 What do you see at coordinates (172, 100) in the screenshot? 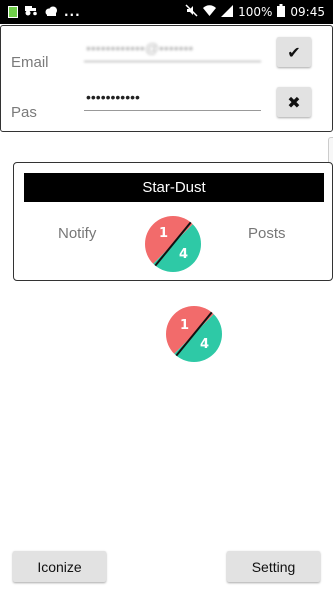
I see `password-field: •••••••••••` at bounding box center [172, 100].